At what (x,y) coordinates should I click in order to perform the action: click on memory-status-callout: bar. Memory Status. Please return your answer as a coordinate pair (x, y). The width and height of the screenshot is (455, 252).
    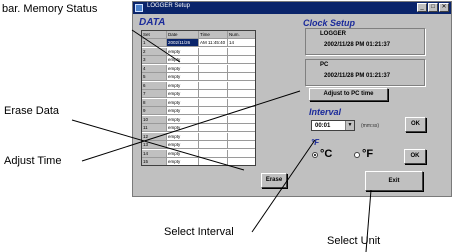
    Looking at the image, I should click on (50, 9).